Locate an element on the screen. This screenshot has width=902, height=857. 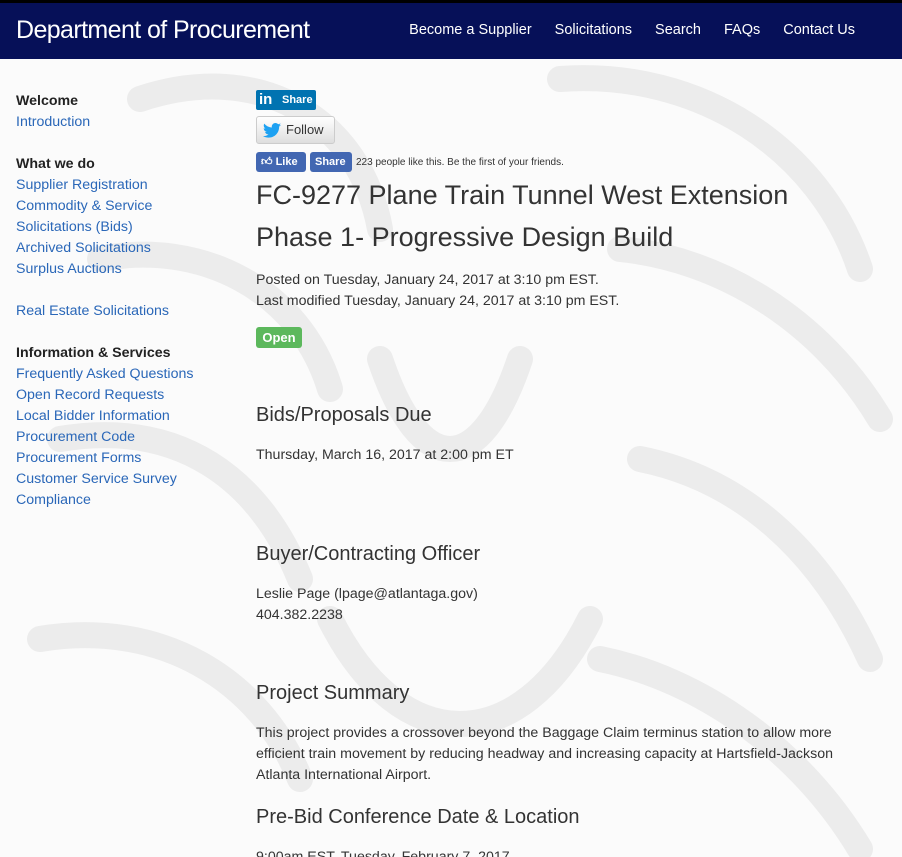
sidebar-item-compliance: Compliance is located at coordinates (126, 500).